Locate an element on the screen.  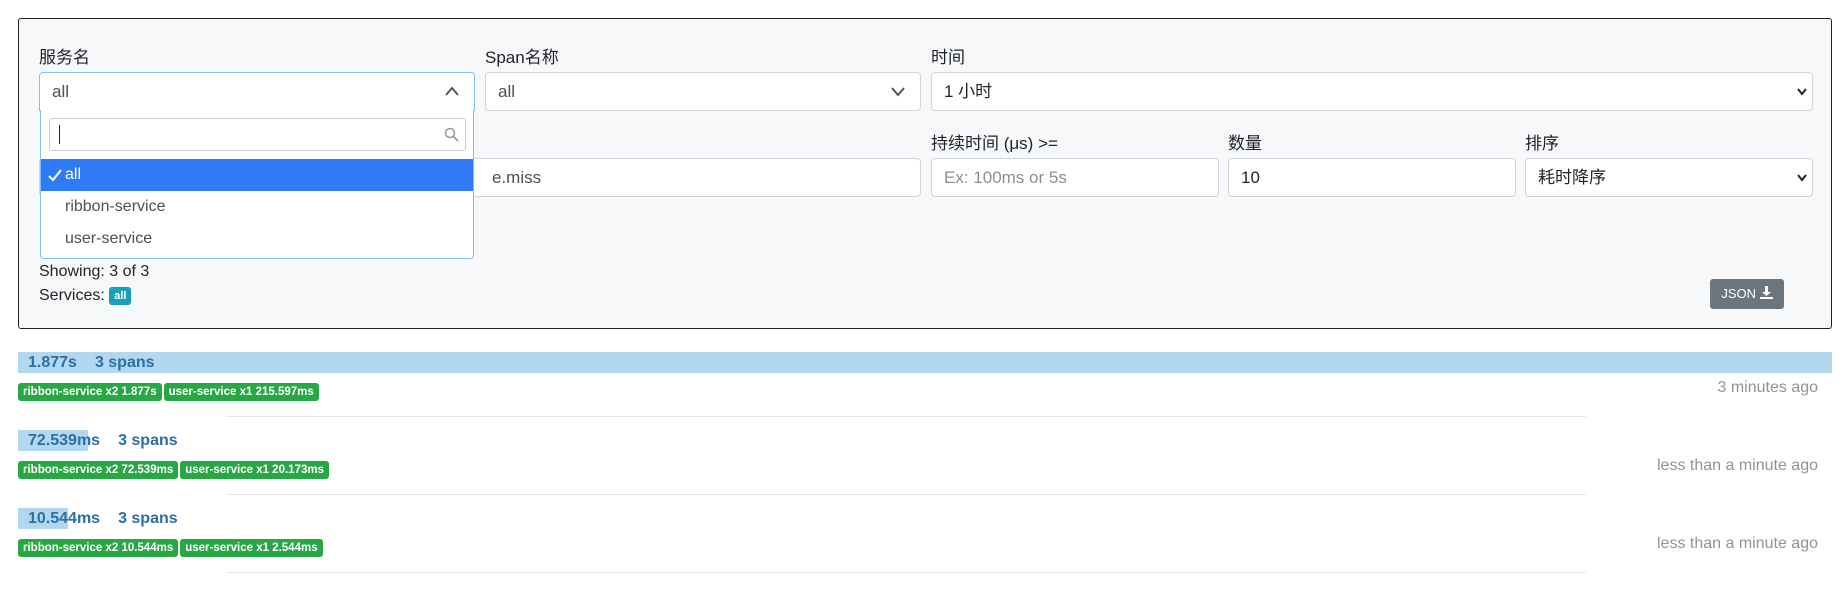
text-caret is located at coordinates (59, 134).